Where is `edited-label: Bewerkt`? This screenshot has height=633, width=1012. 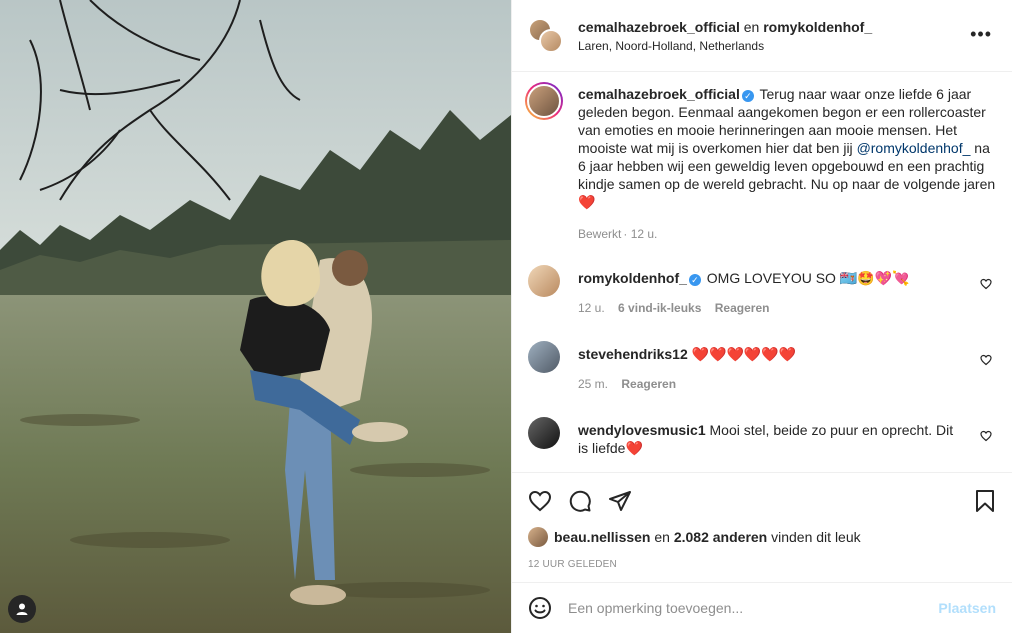 edited-label: Bewerkt is located at coordinates (600, 234).